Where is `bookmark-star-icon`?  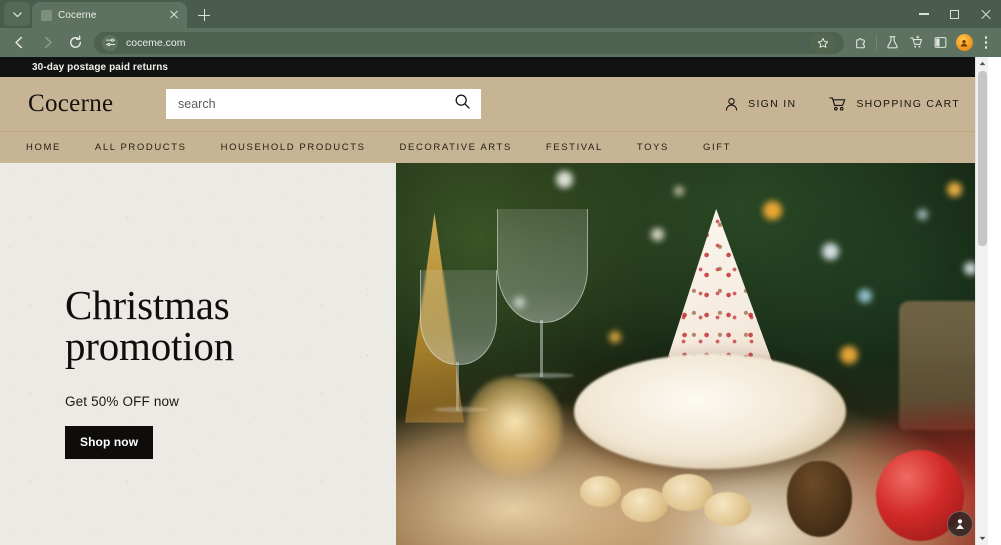
bookmark-star-icon is located at coordinates (823, 42).